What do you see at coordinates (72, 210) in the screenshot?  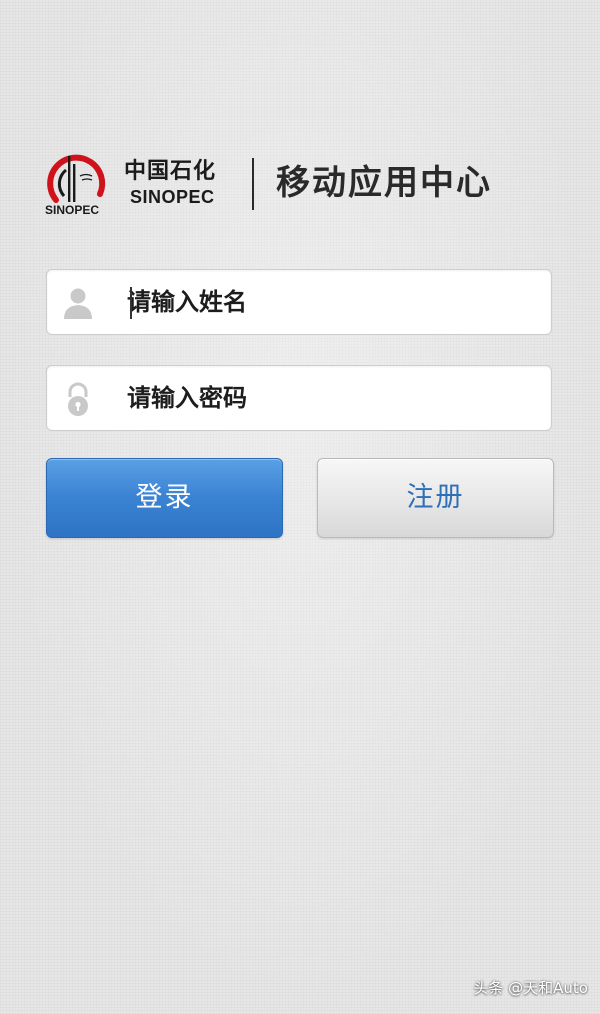 I see `logo-wordmark: SINOPEC` at bounding box center [72, 210].